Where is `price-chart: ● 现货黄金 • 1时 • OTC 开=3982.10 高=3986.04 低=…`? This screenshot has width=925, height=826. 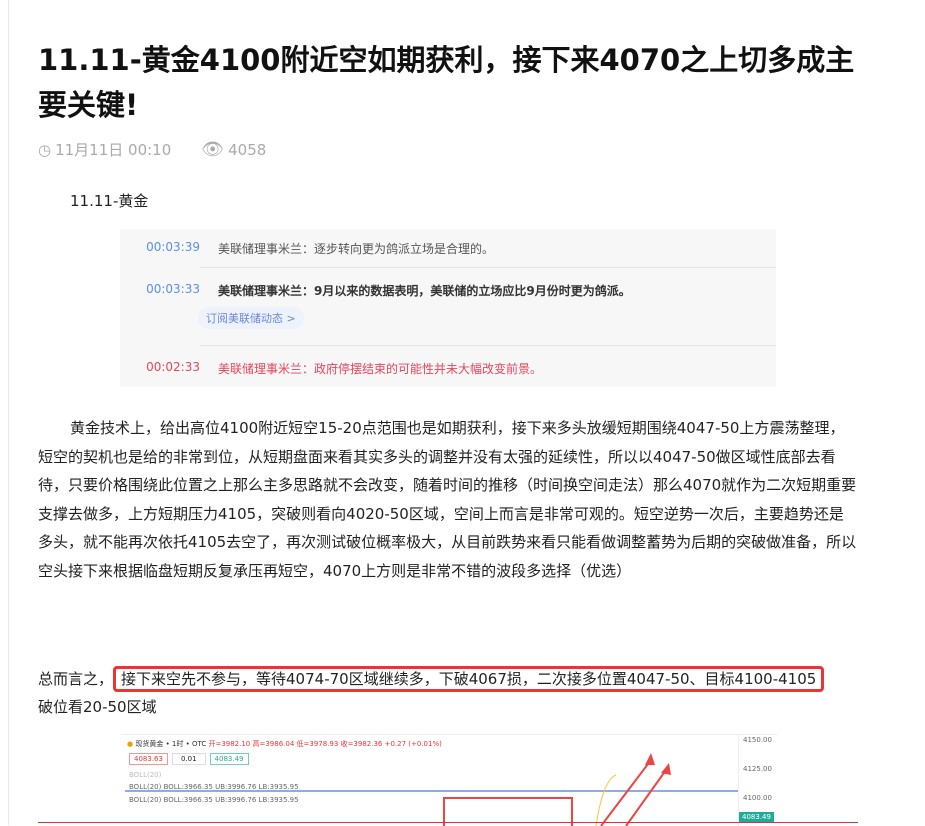 price-chart: ● 现货黄金 • 1时 • OTC 开=3982.10 高=3986.04 低=… is located at coordinates (449, 780).